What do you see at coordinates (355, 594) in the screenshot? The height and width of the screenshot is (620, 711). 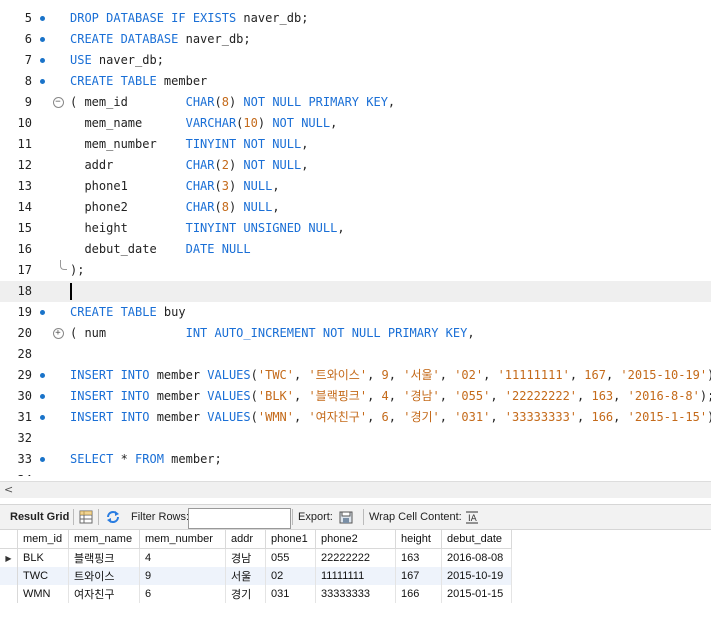 I see `table-cell: 33333333` at bounding box center [355, 594].